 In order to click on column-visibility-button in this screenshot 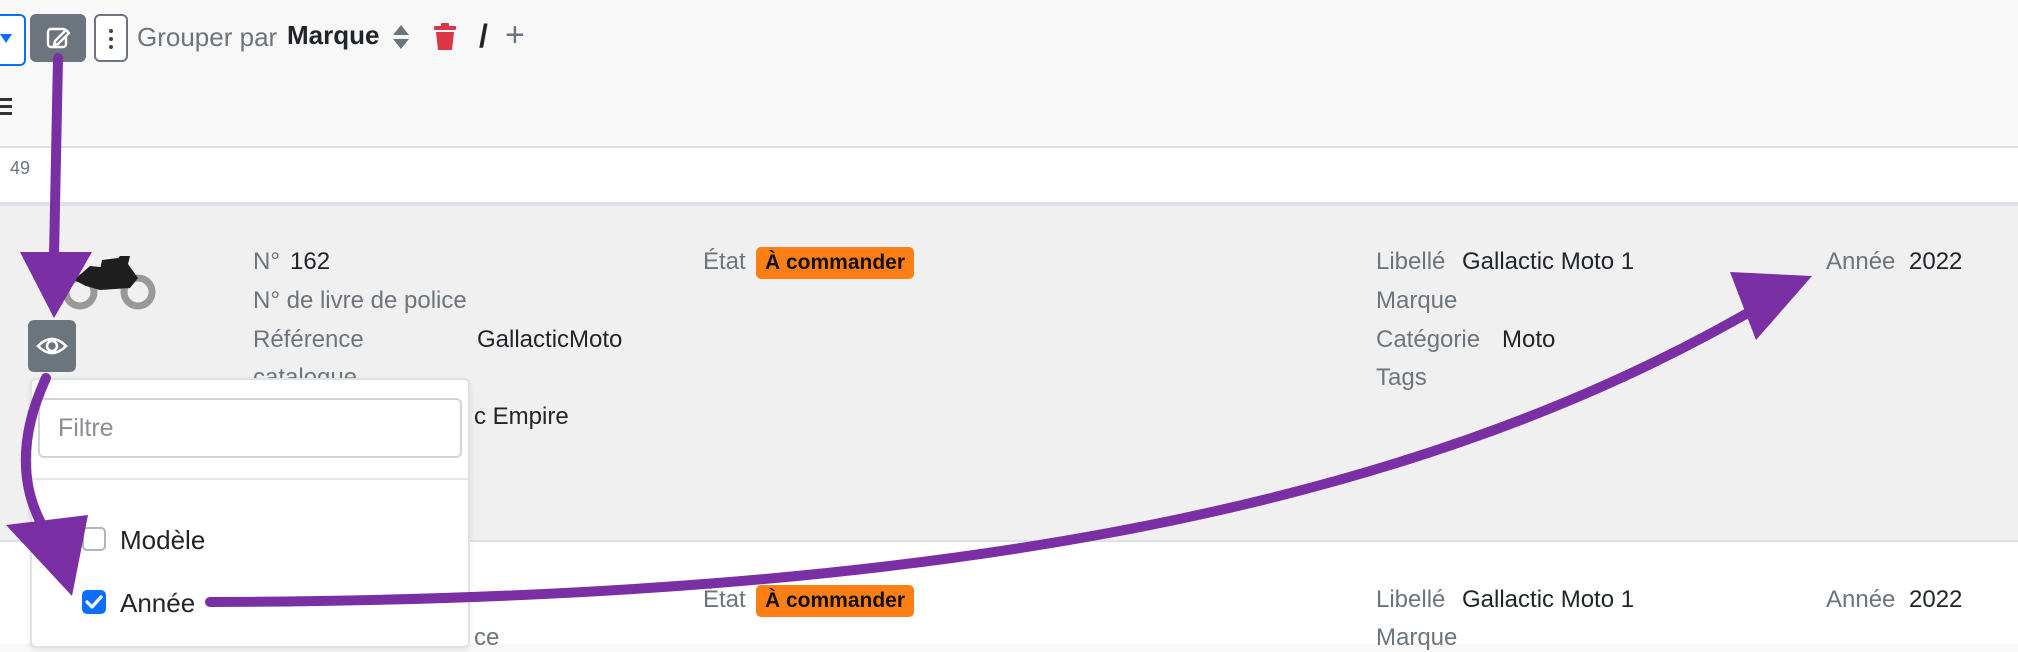, I will do `click(52, 346)`.